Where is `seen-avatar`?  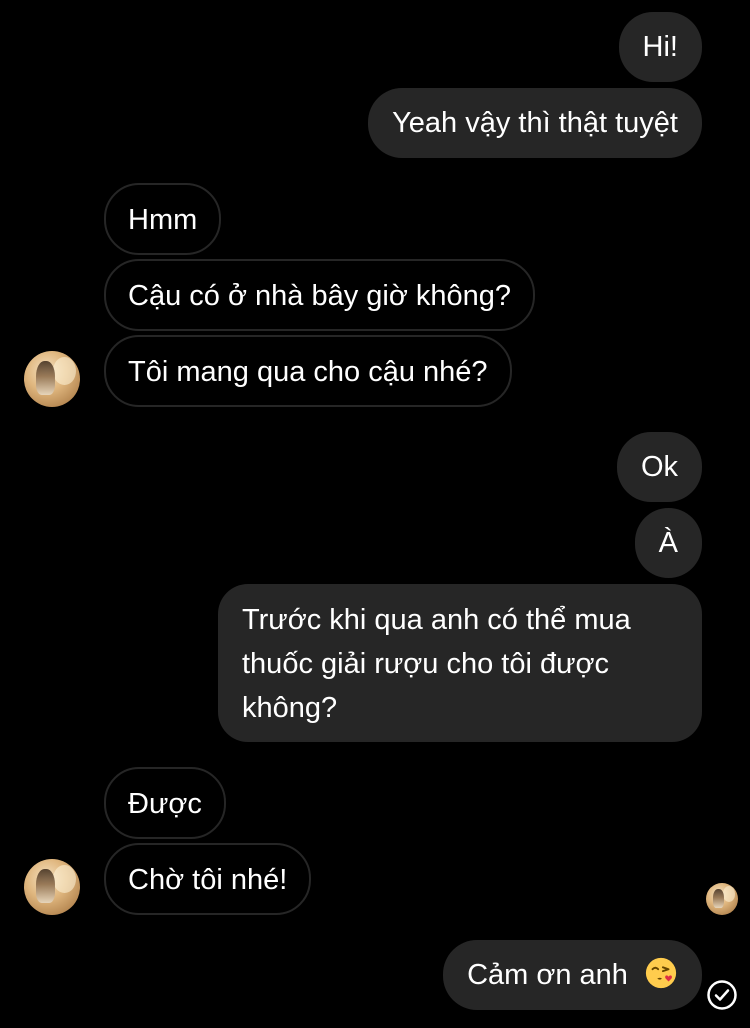 seen-avatar is located at coordinates (722, 899).